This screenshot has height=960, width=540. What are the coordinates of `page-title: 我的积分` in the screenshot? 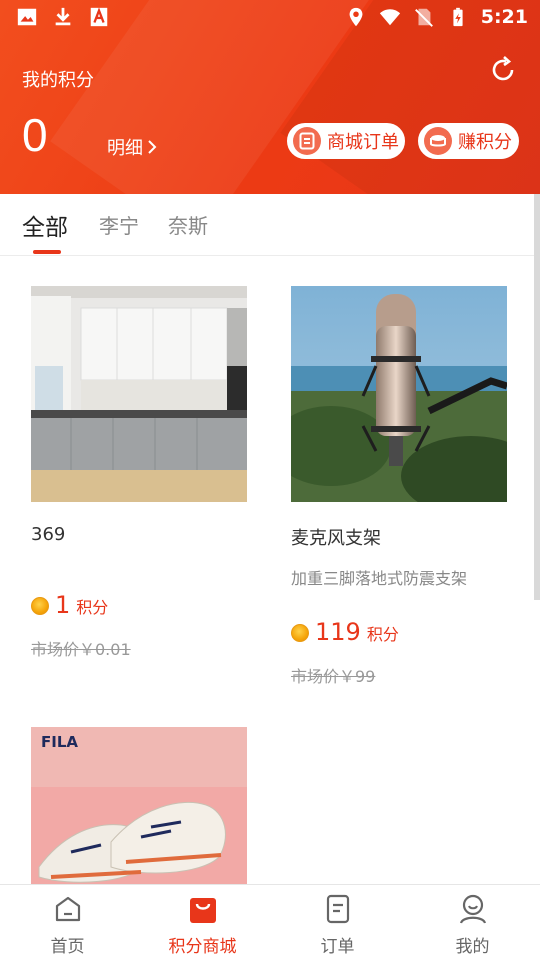 It's located at (58, 80).